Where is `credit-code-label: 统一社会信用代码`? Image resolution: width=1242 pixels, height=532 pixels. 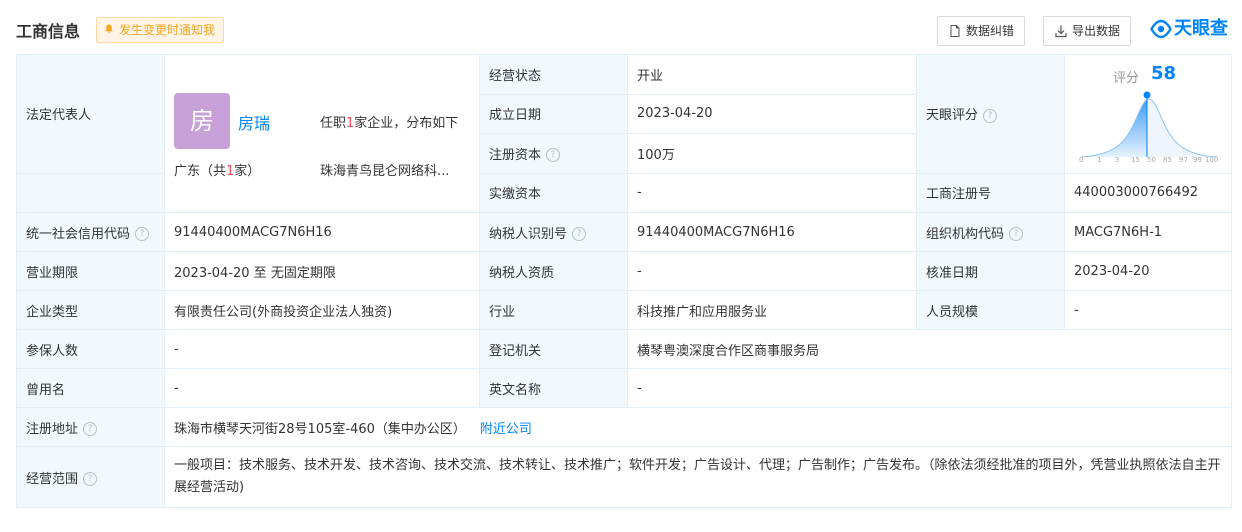
credit-code-label: 统一社会信用代码 is located at coordinates (78, 234).